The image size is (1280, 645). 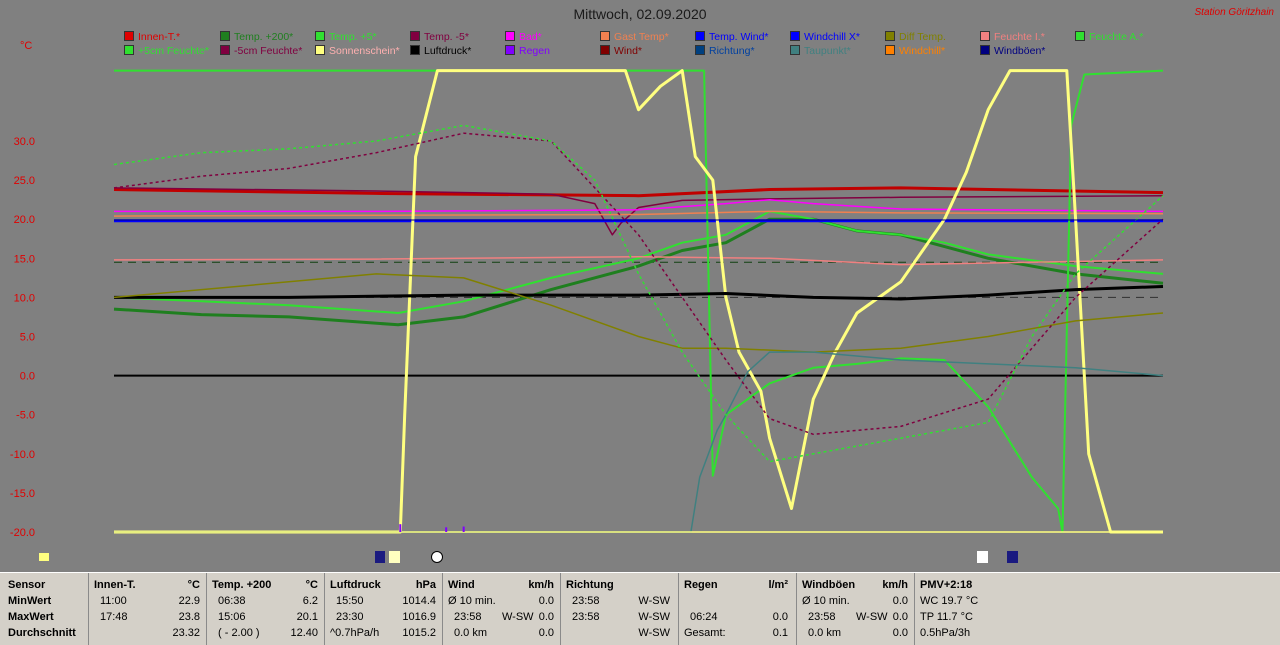 I want to click on pressure-unit: hPa, so click(x=425, y=585).